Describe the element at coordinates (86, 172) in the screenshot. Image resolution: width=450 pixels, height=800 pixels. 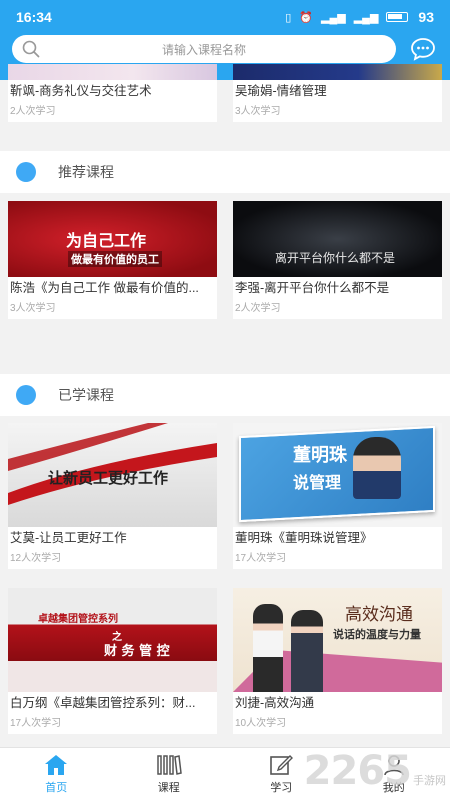
I see `section-title: 推荐课程` at that location.